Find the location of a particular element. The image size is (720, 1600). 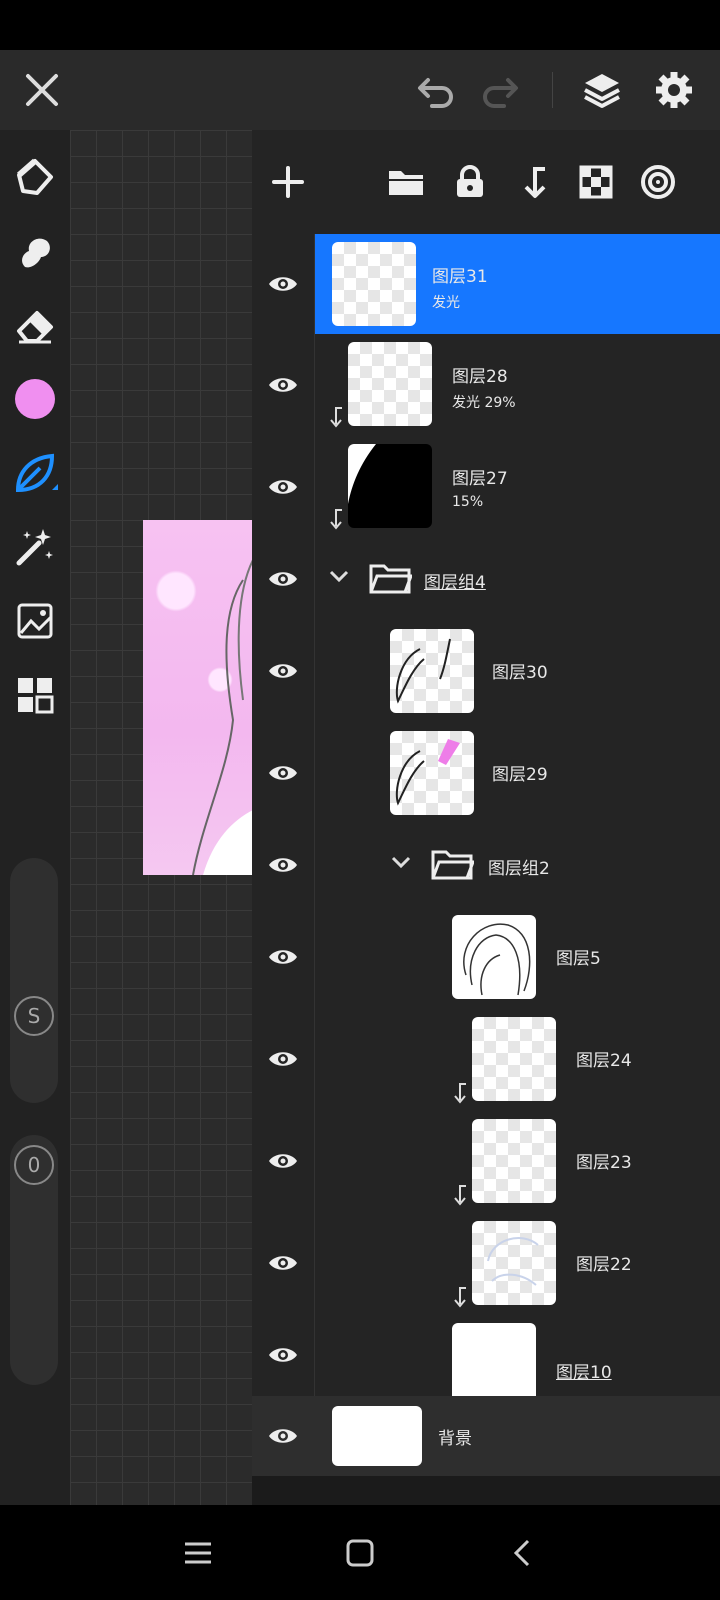

background-layer-row: 背景 is located at coordinates (486, 1436).